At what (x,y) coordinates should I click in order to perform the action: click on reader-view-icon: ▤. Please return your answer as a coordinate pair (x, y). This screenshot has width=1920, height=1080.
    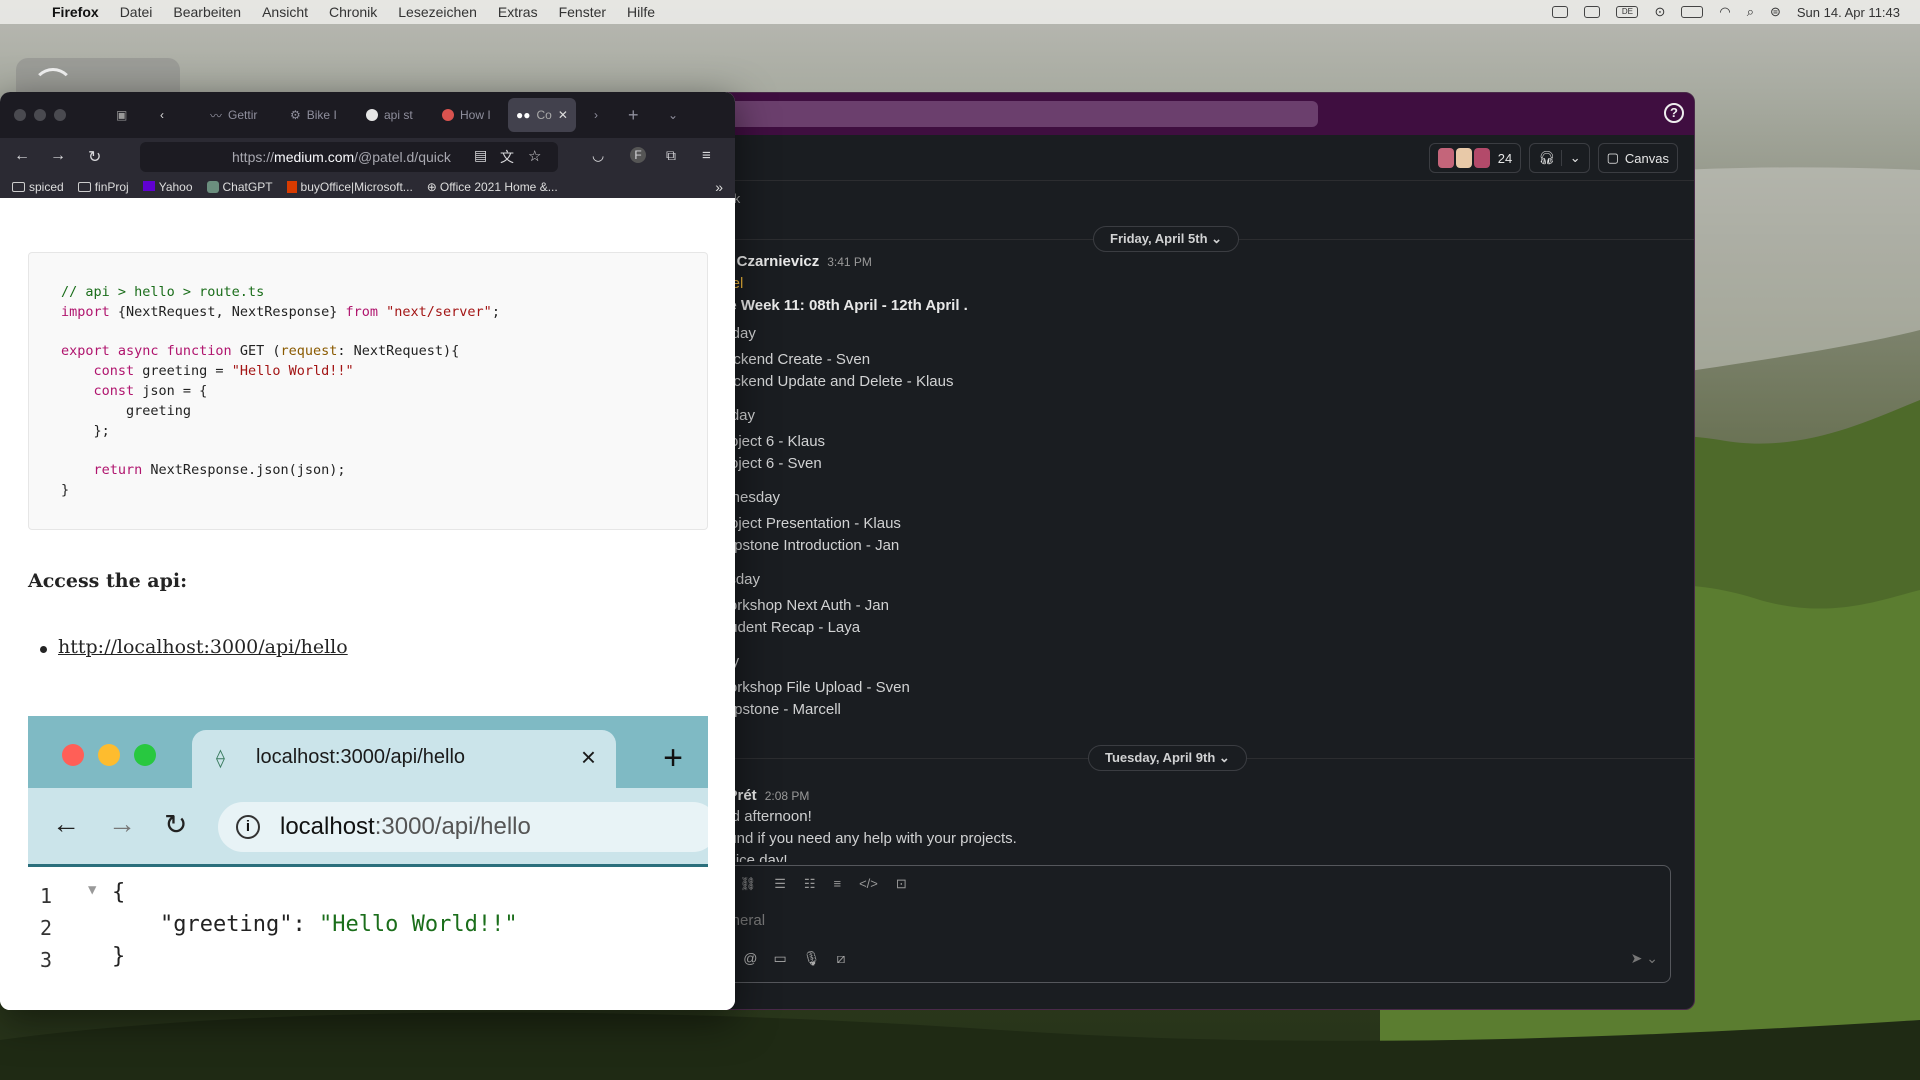
    Looking at the image, I should click on (480, 155).